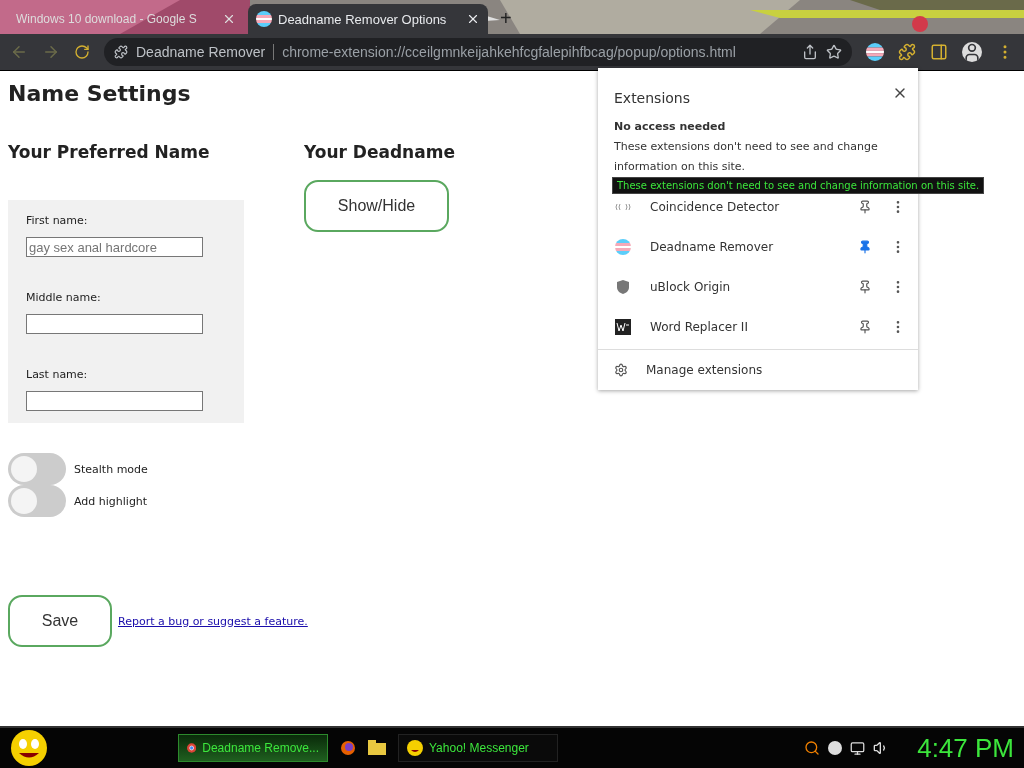  I want to click on save-button: Save, so click(60, 621).